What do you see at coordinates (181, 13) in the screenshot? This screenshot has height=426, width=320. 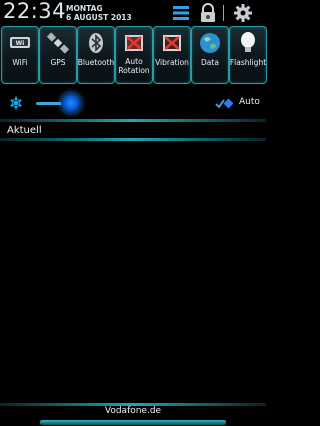 I see `notification-list-icon` at bounding box center [181, 13].